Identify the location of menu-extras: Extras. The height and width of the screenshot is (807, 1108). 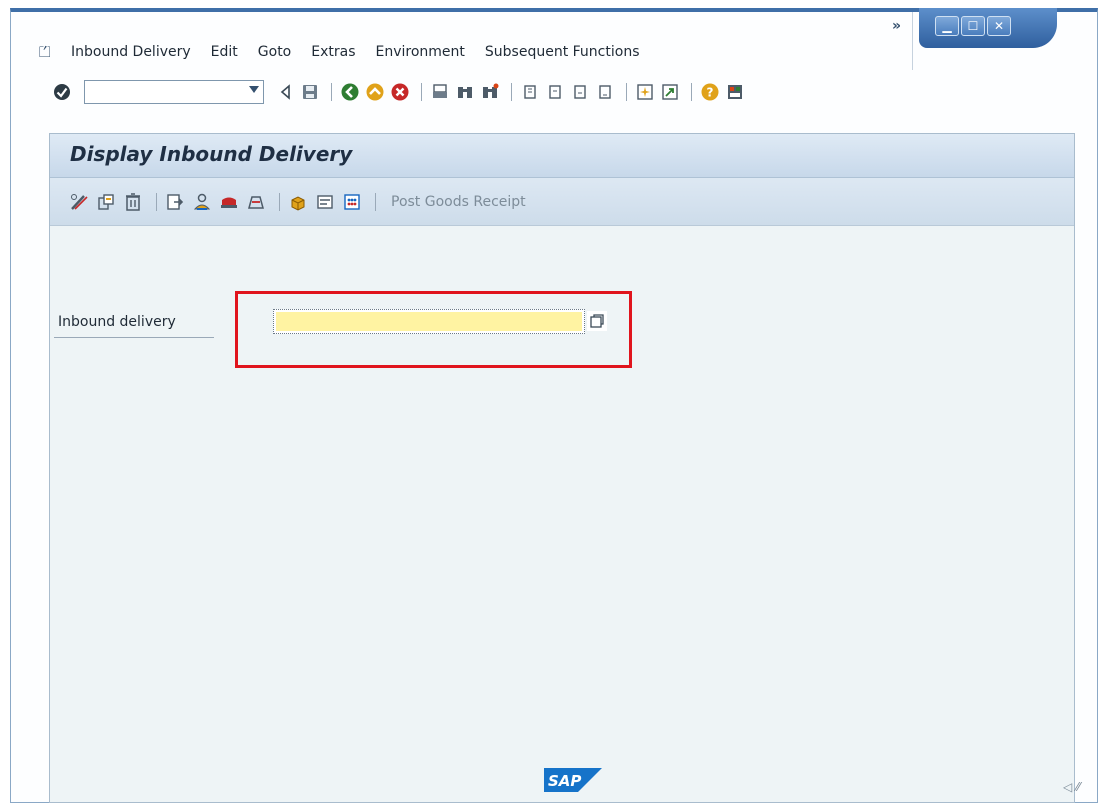
(333, 52).